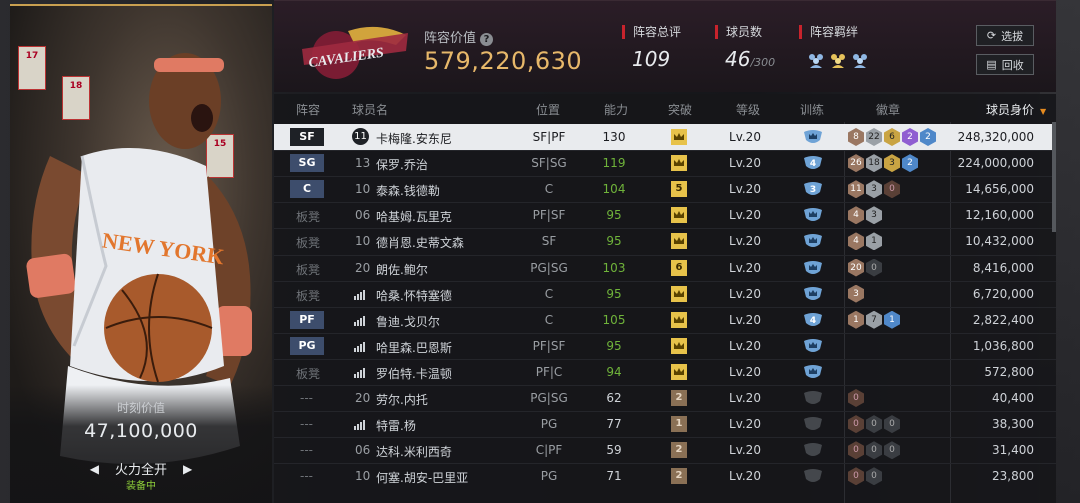  What do you see at coordinates (680, 109) in the screenshot?
I see `col-breakthrough: 突破` at bounding box center [680, 109].